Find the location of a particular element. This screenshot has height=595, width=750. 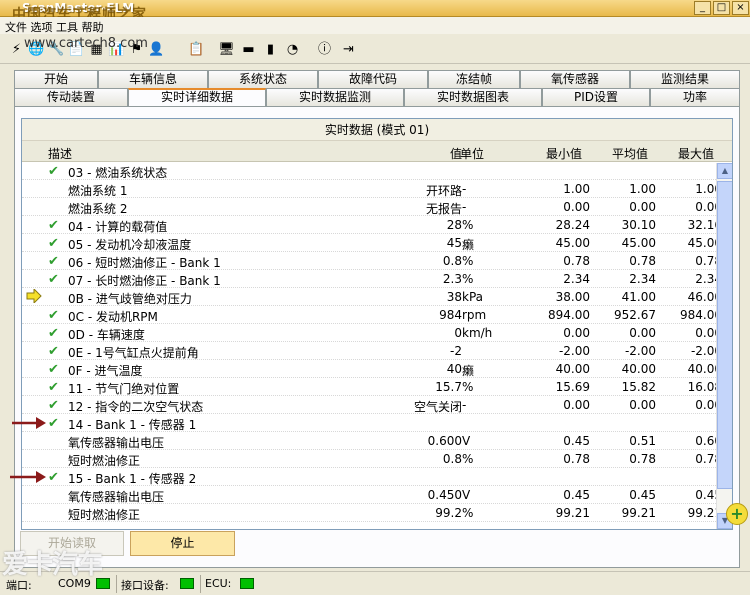

table-row: 燃油系统 1 开环路 -1.00 1.00 1.00 is located at coordinates (377, 189).